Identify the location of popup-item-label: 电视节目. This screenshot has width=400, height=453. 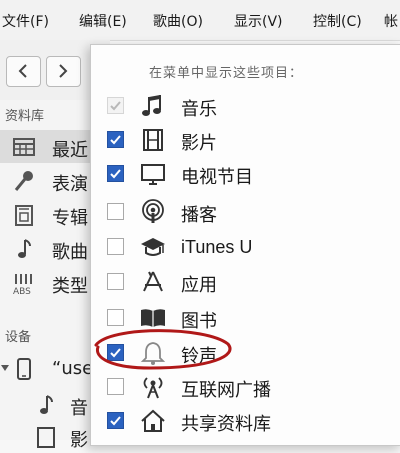
(217, 177).